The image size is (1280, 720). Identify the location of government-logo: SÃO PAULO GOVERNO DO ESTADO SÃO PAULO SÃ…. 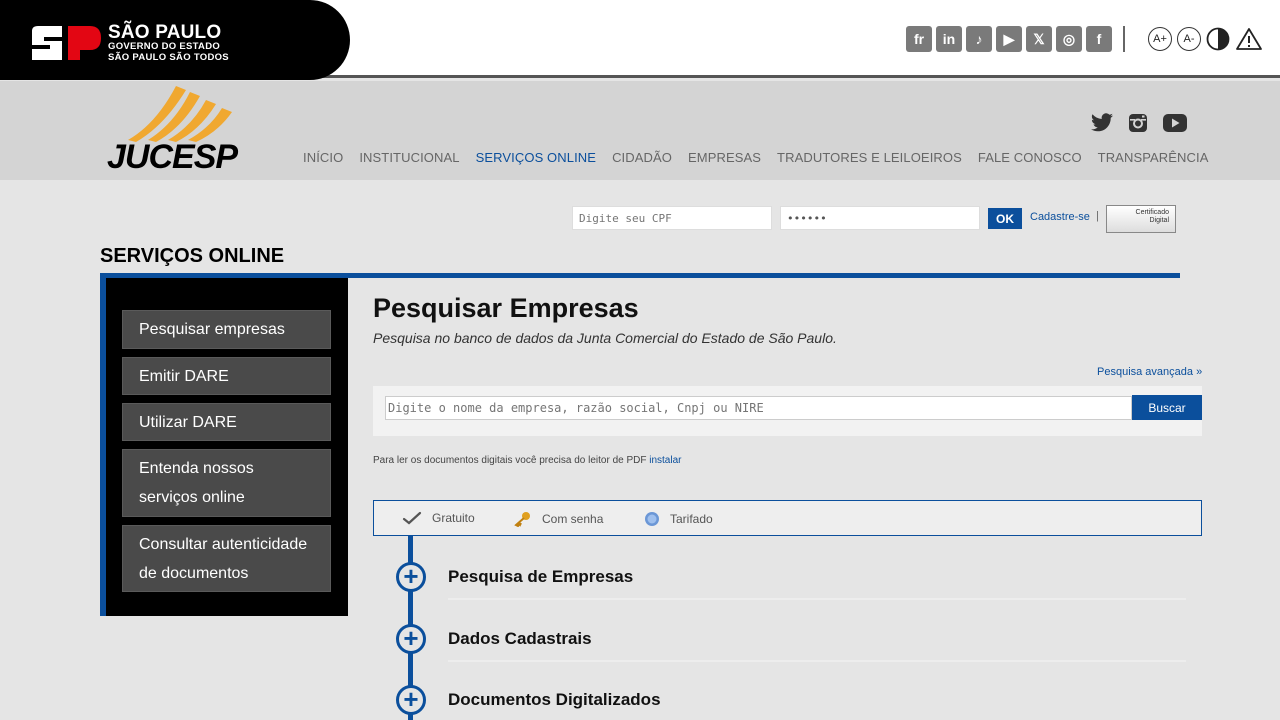
(175, 40).